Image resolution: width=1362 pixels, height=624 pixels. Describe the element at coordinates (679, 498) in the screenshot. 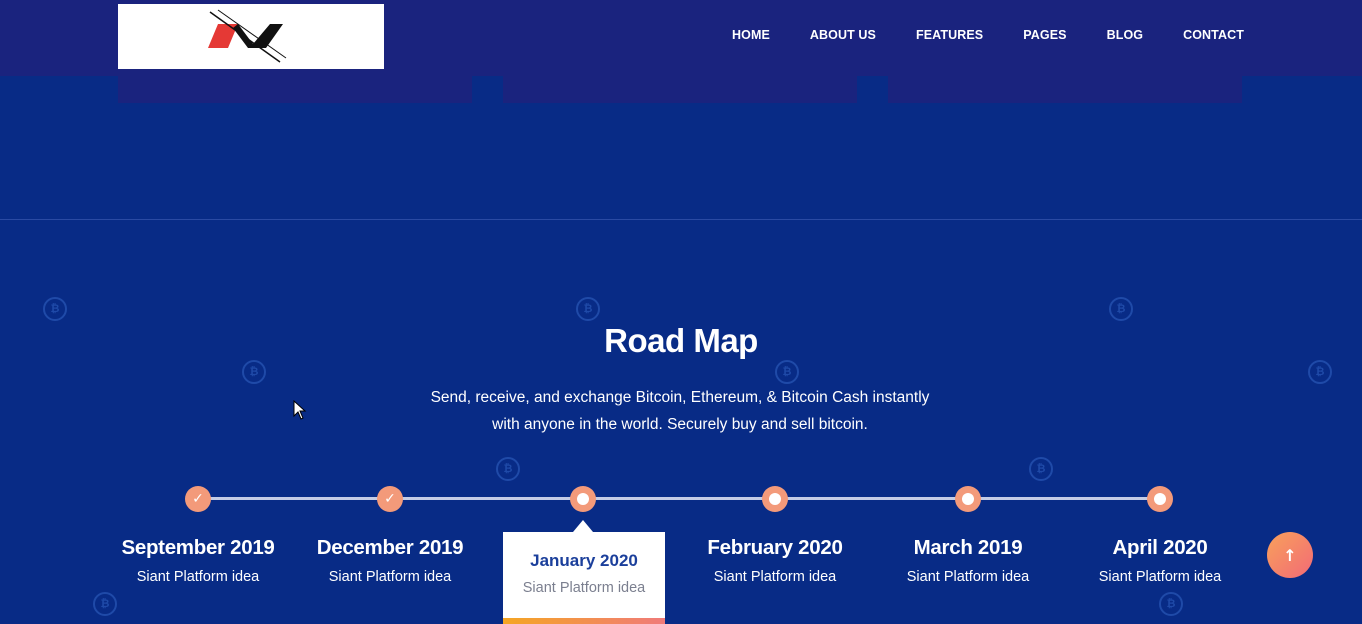

I see `timeline-line` at that location.